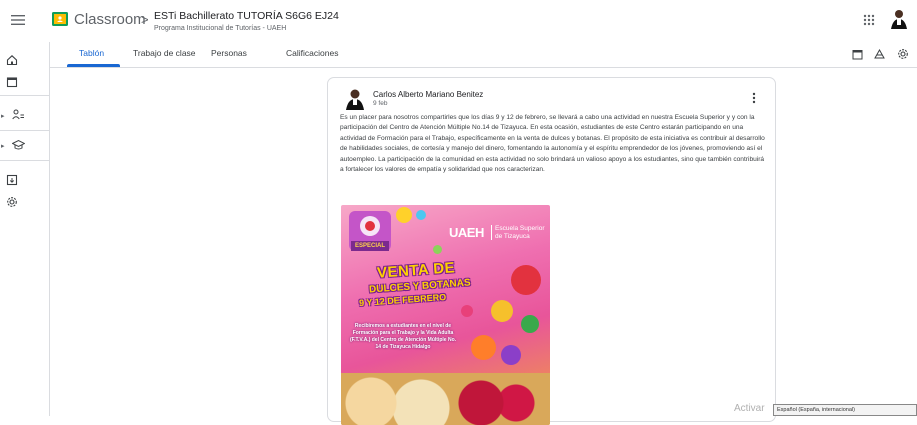  What do you see at coordinates (845, 410) in the screenshot?
I see `language-tooltip: Español (España, internacional)` at bounding box center [845, 410].